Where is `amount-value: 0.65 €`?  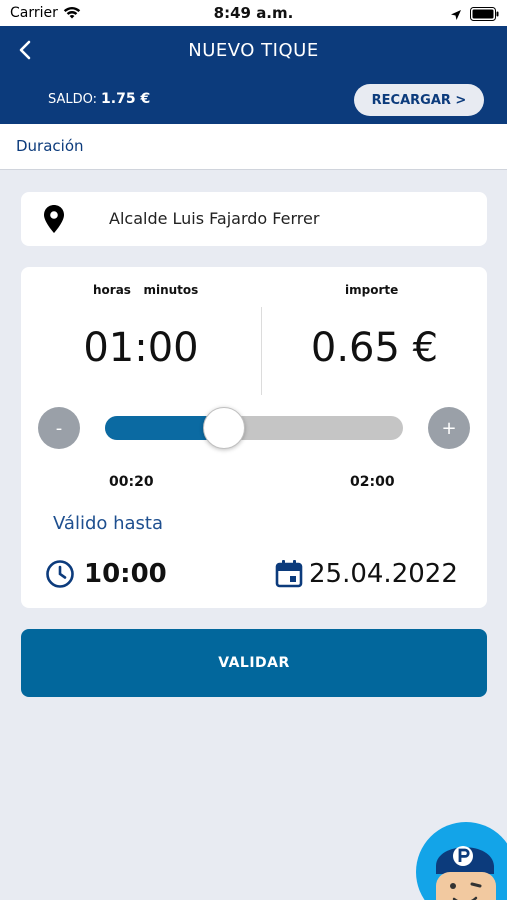
amount-value: 0.65 € is located at coordinates (374, 348).